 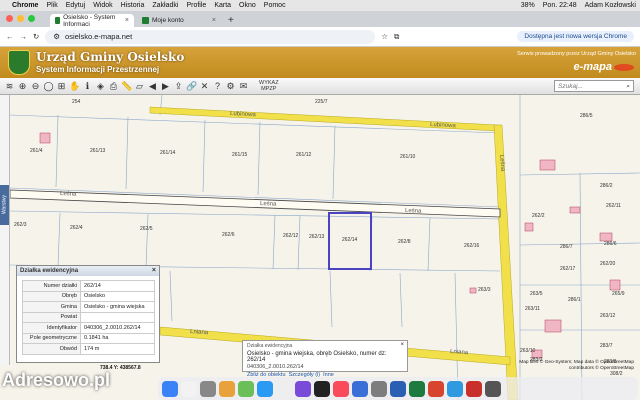 I want to click on parcel-number-label: 262/5, so click(x=146, y=229).